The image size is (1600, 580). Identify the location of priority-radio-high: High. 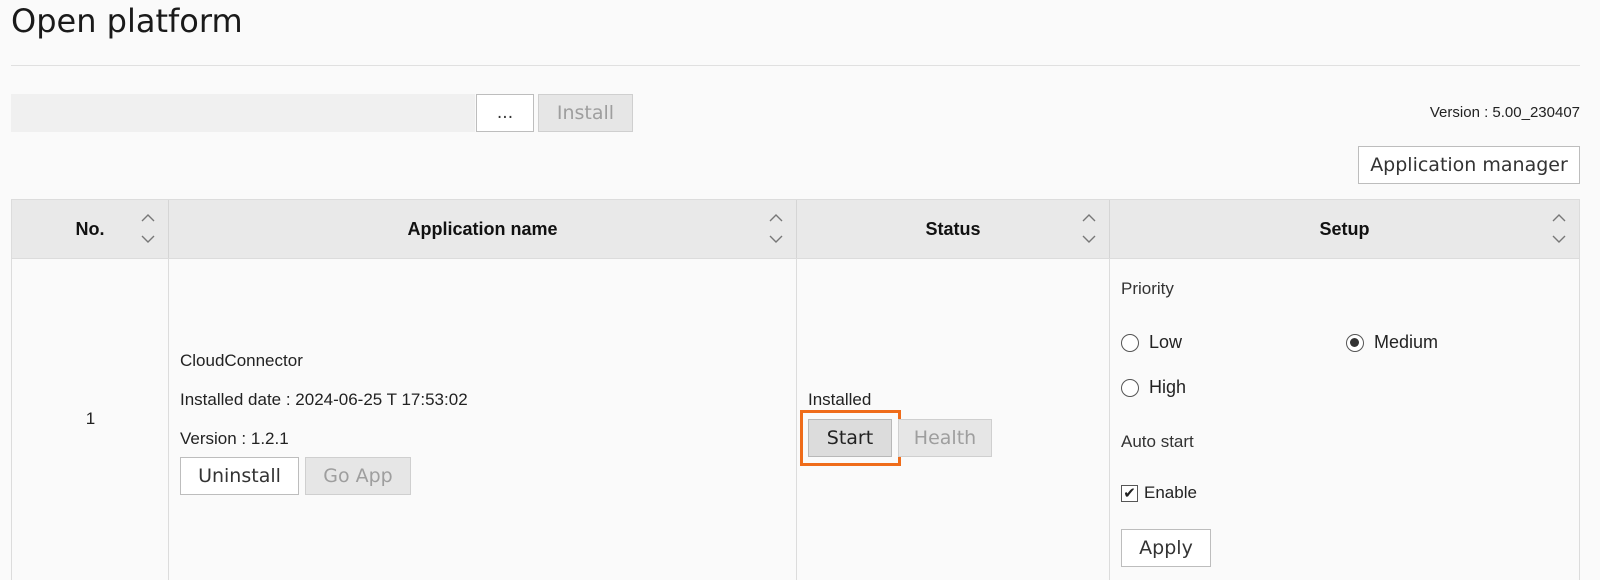
(1153, 387).